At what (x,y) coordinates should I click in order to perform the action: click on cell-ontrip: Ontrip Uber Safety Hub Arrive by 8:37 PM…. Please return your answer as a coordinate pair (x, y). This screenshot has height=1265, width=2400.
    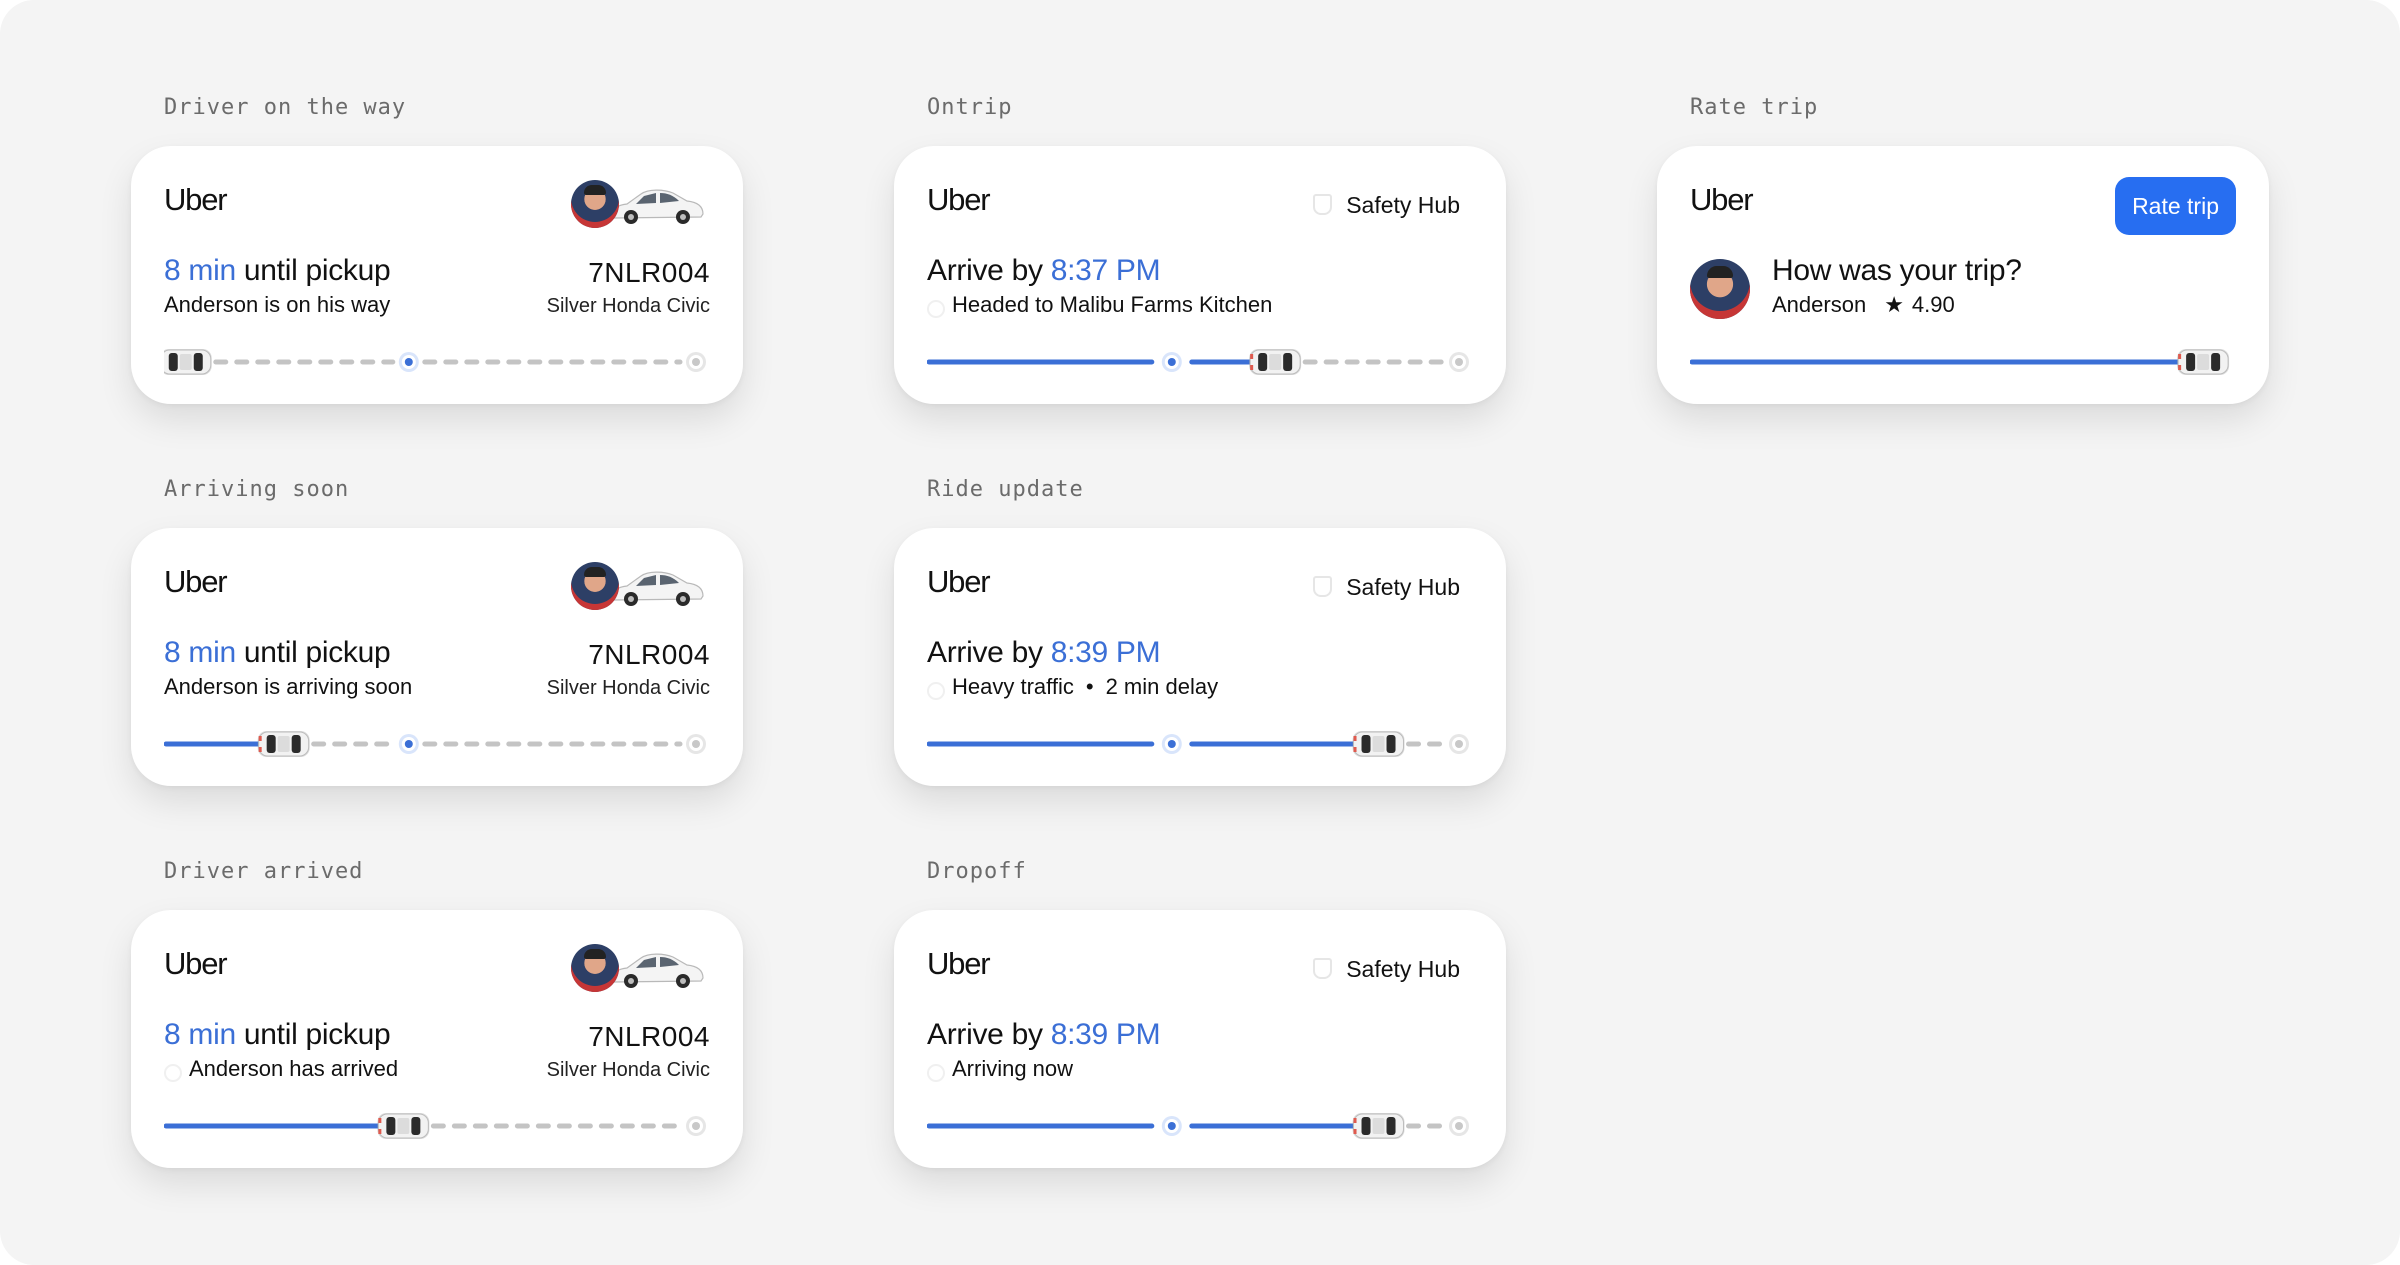
    Looking at the image, I should click on (1200, 248).